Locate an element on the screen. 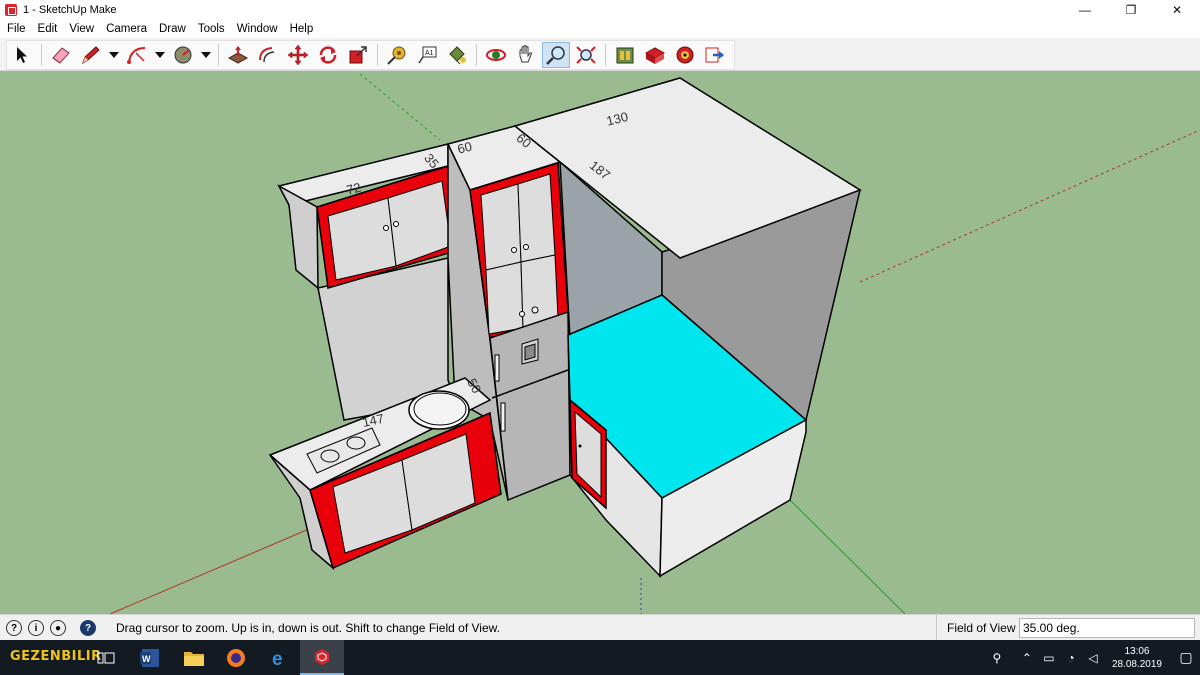 The height and width of the screenshot is (675, 1200). people-icon: ⚲ is located at coordinates (997, 658).